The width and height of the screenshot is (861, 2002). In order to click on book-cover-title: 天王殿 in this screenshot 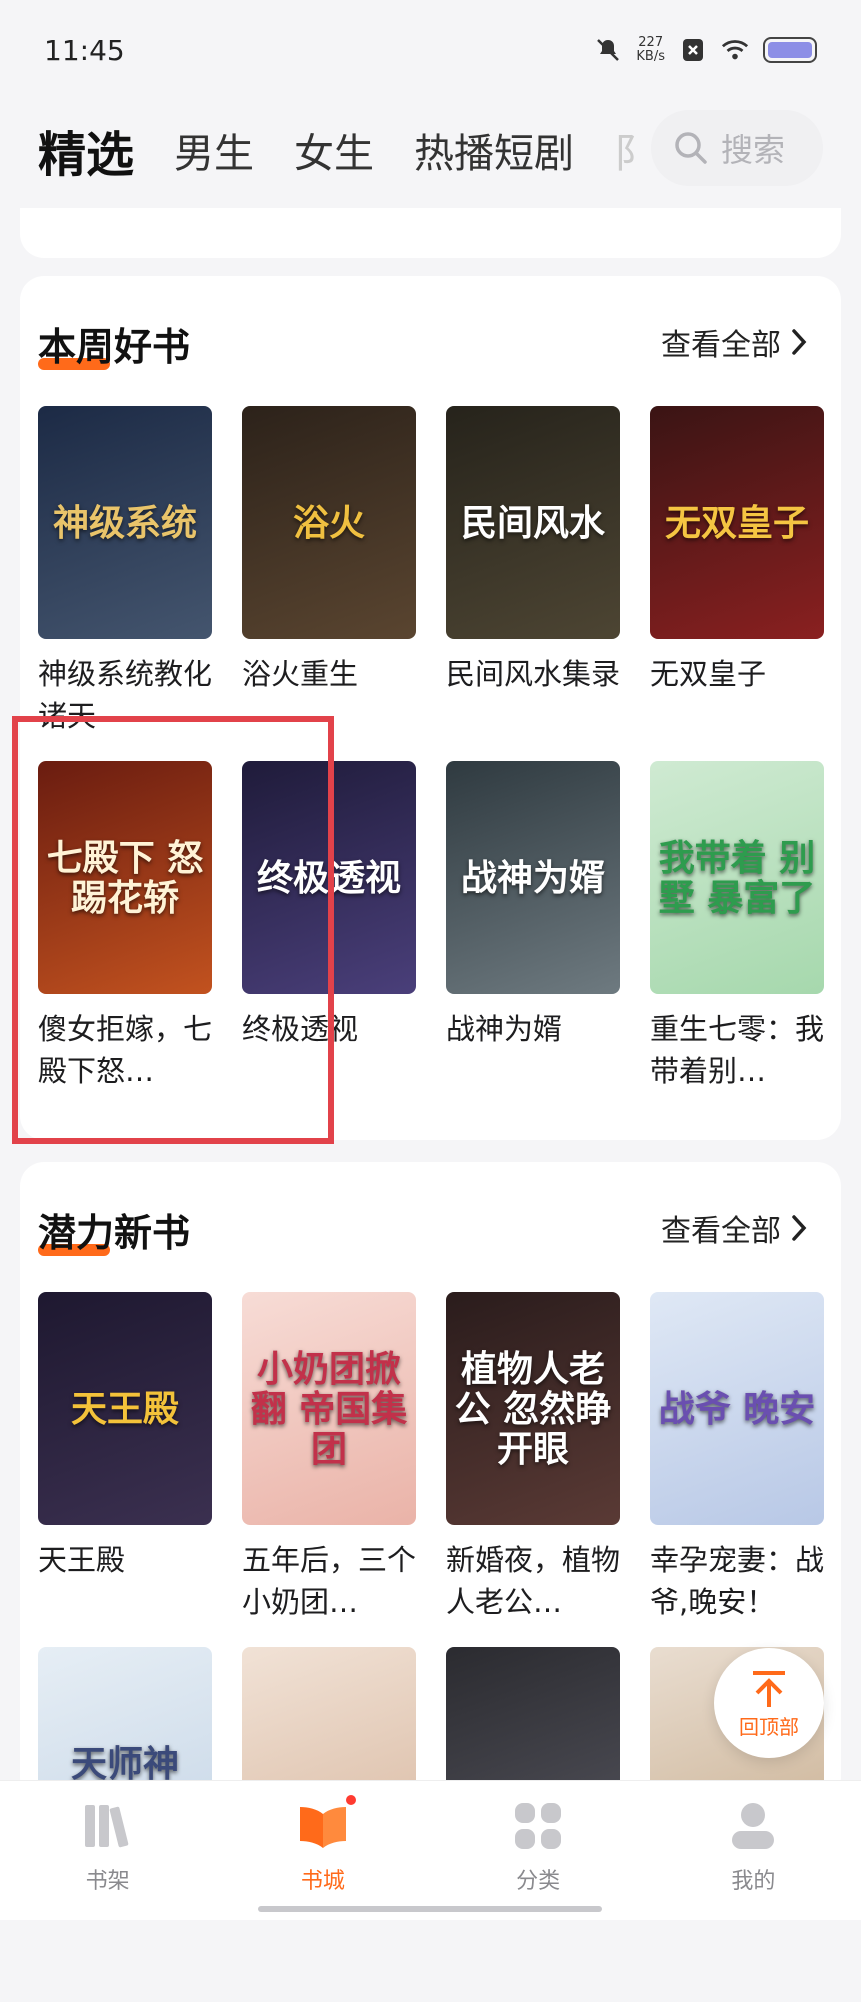, I will do `click(124, 1408)`.